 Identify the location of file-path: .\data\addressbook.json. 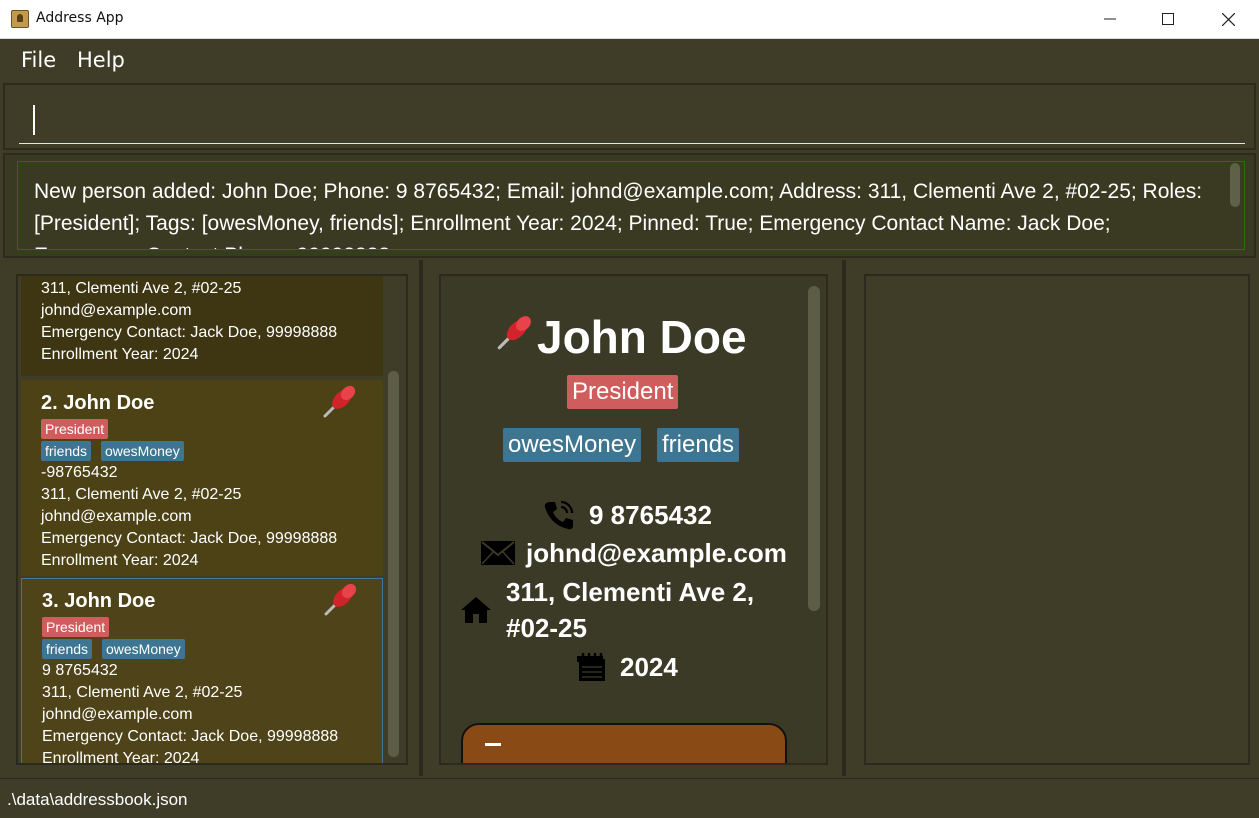
(97, 799).